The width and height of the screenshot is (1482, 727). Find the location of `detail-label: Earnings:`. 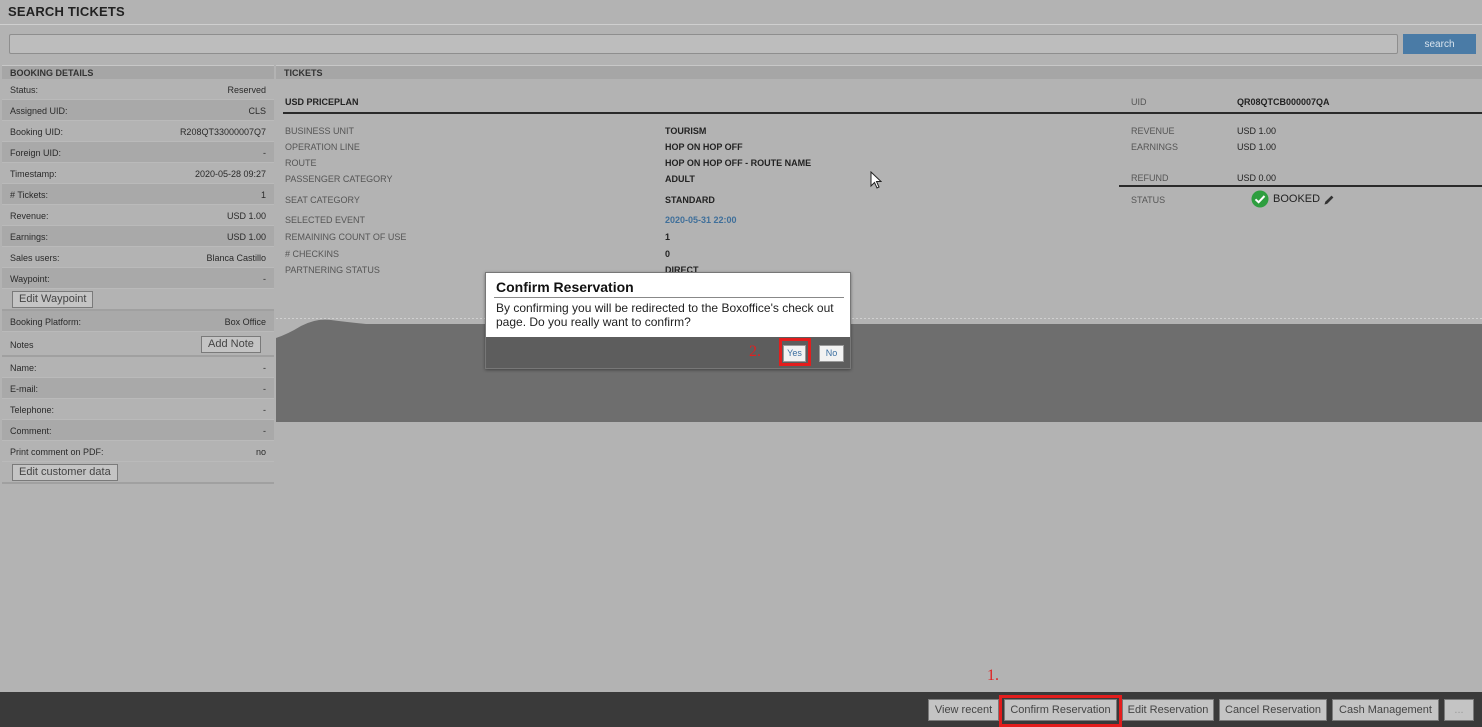

detail-label: Earnings: is located at coordinates (29, 237).